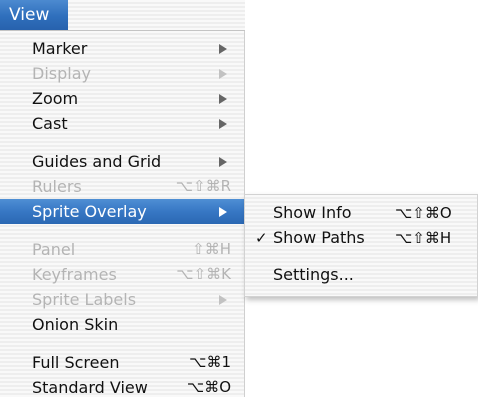 This screenshot has width=478, height=400. I want to click on menu-item-label: Guides and Grid, so click(97, 161).